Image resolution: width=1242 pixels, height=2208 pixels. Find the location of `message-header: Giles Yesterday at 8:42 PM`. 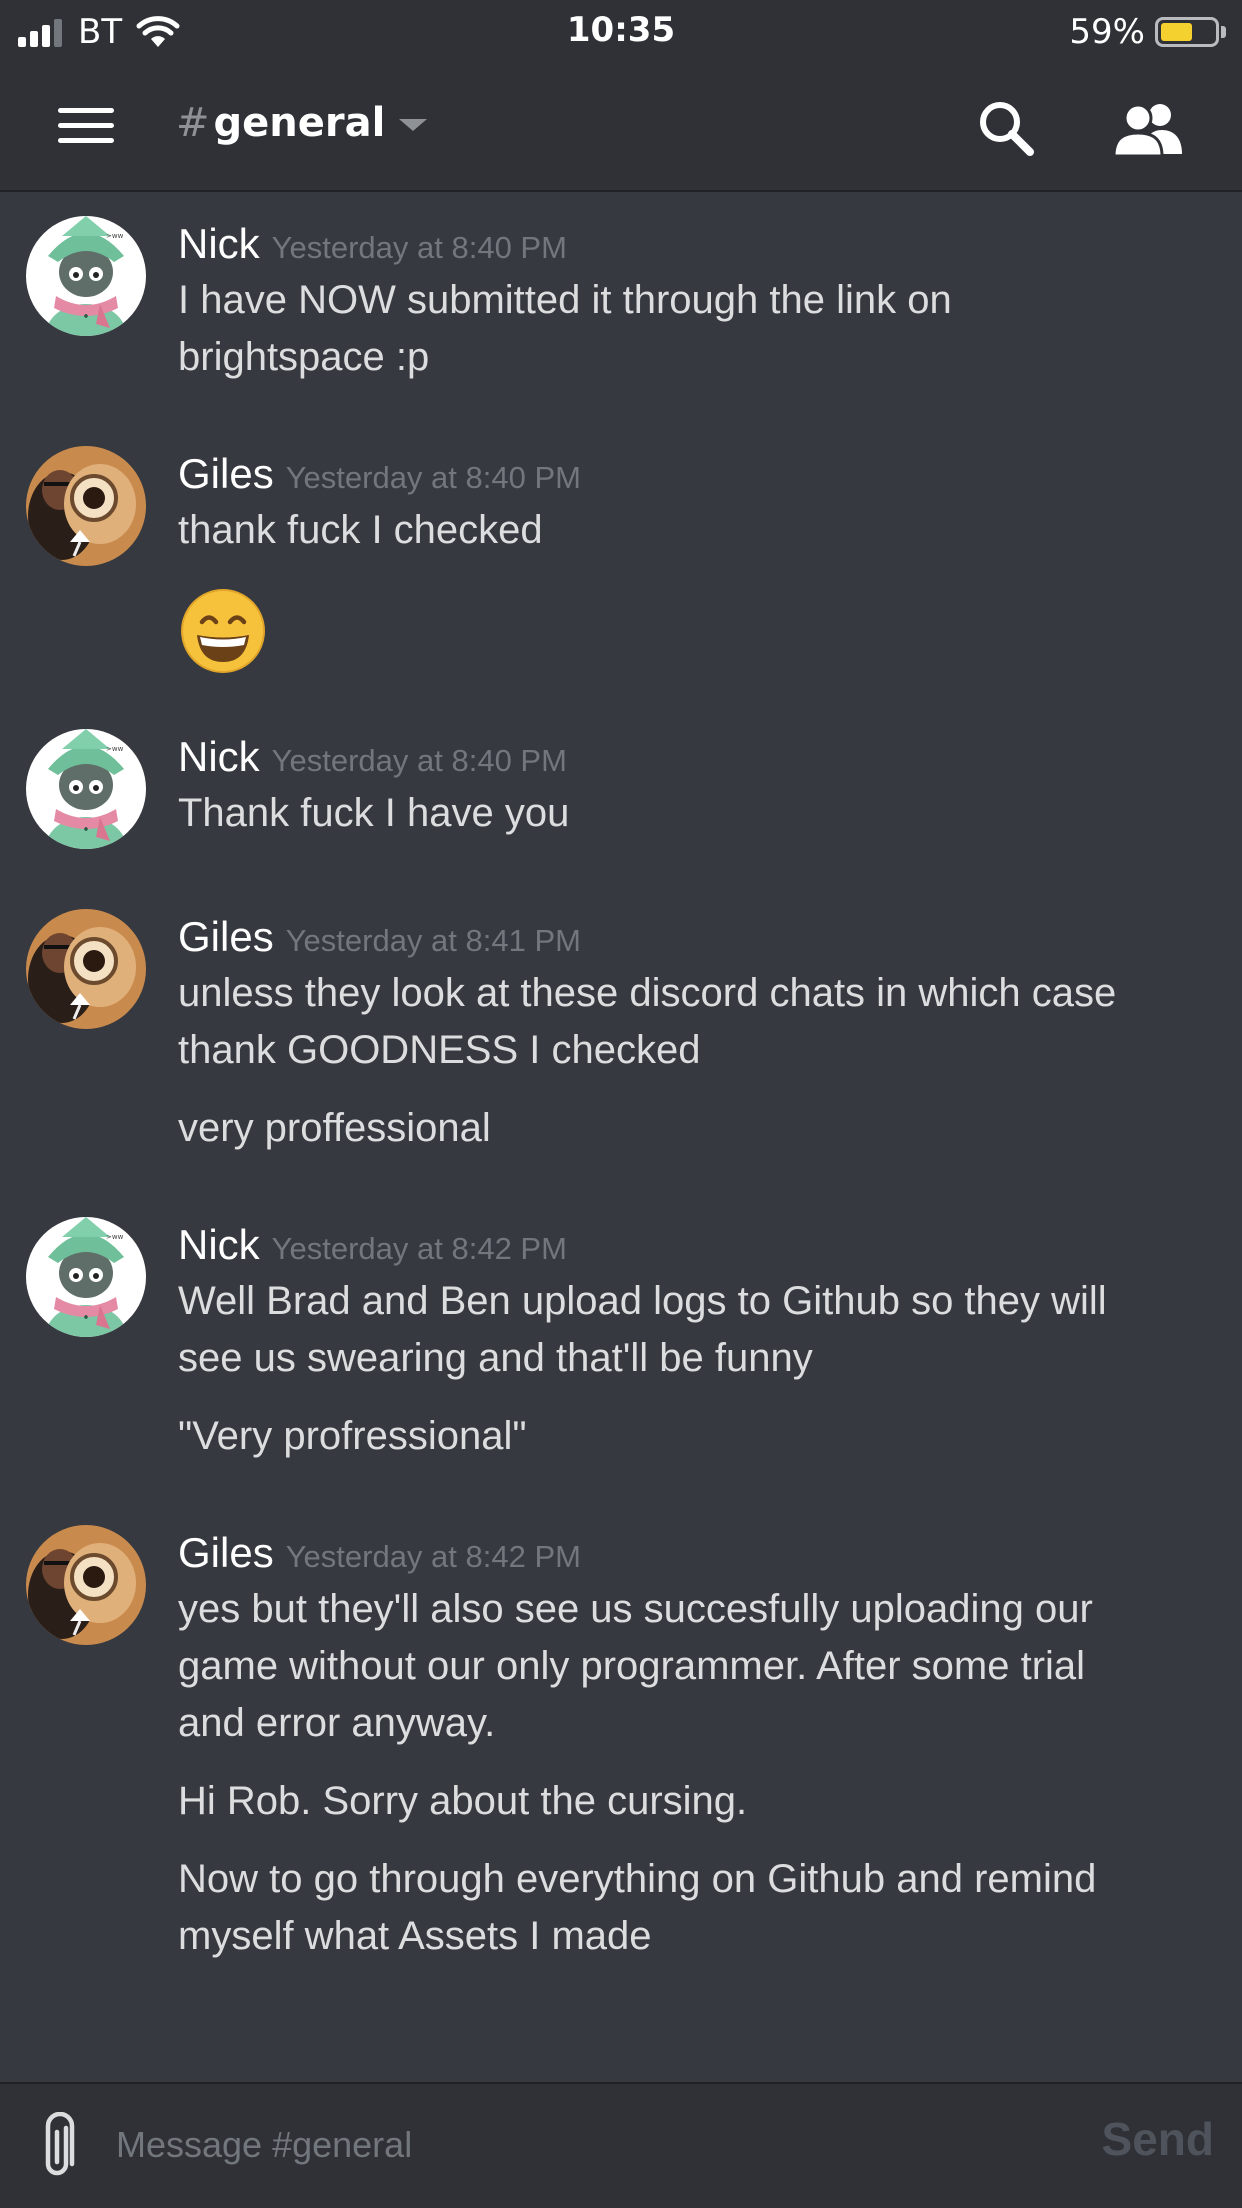

message-header: Giles Yesterday at 8:42 PM is located at coordinates (379, 1553).